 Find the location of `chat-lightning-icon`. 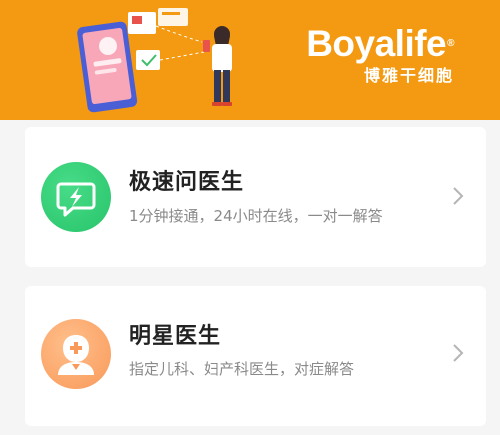

chat-lightning-icon is located at coordinates (76, 197).